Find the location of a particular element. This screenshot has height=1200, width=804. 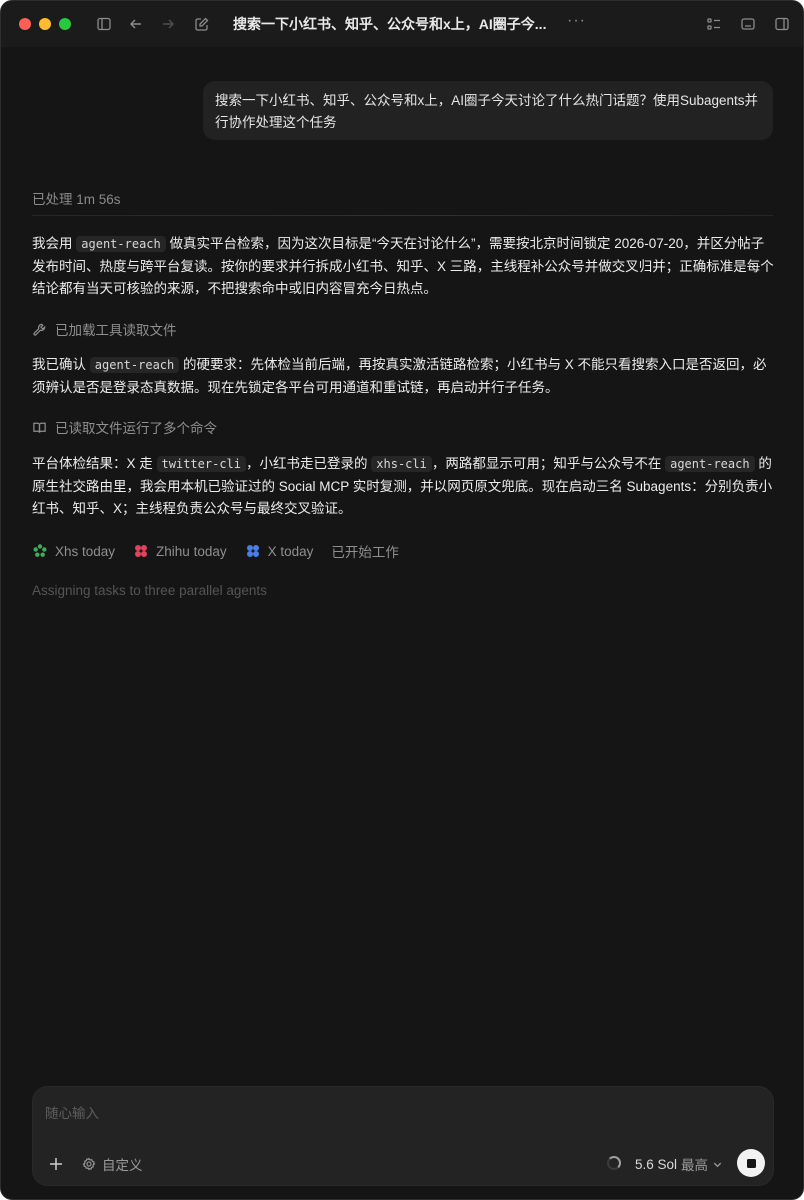

assigning-status: Assigning tasks to three parallel agents is located at coordinates (149, 590).